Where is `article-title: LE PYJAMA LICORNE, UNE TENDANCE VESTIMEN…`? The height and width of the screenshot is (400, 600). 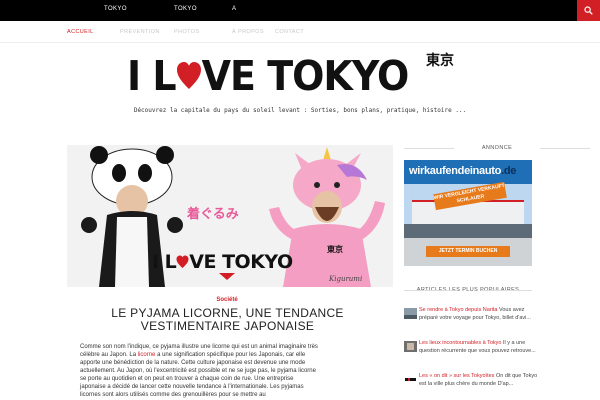
article-title: LE PYJAMA LICORNE, UNE TENDANCE VESTIMEN… is located at coordinates (227, 320).